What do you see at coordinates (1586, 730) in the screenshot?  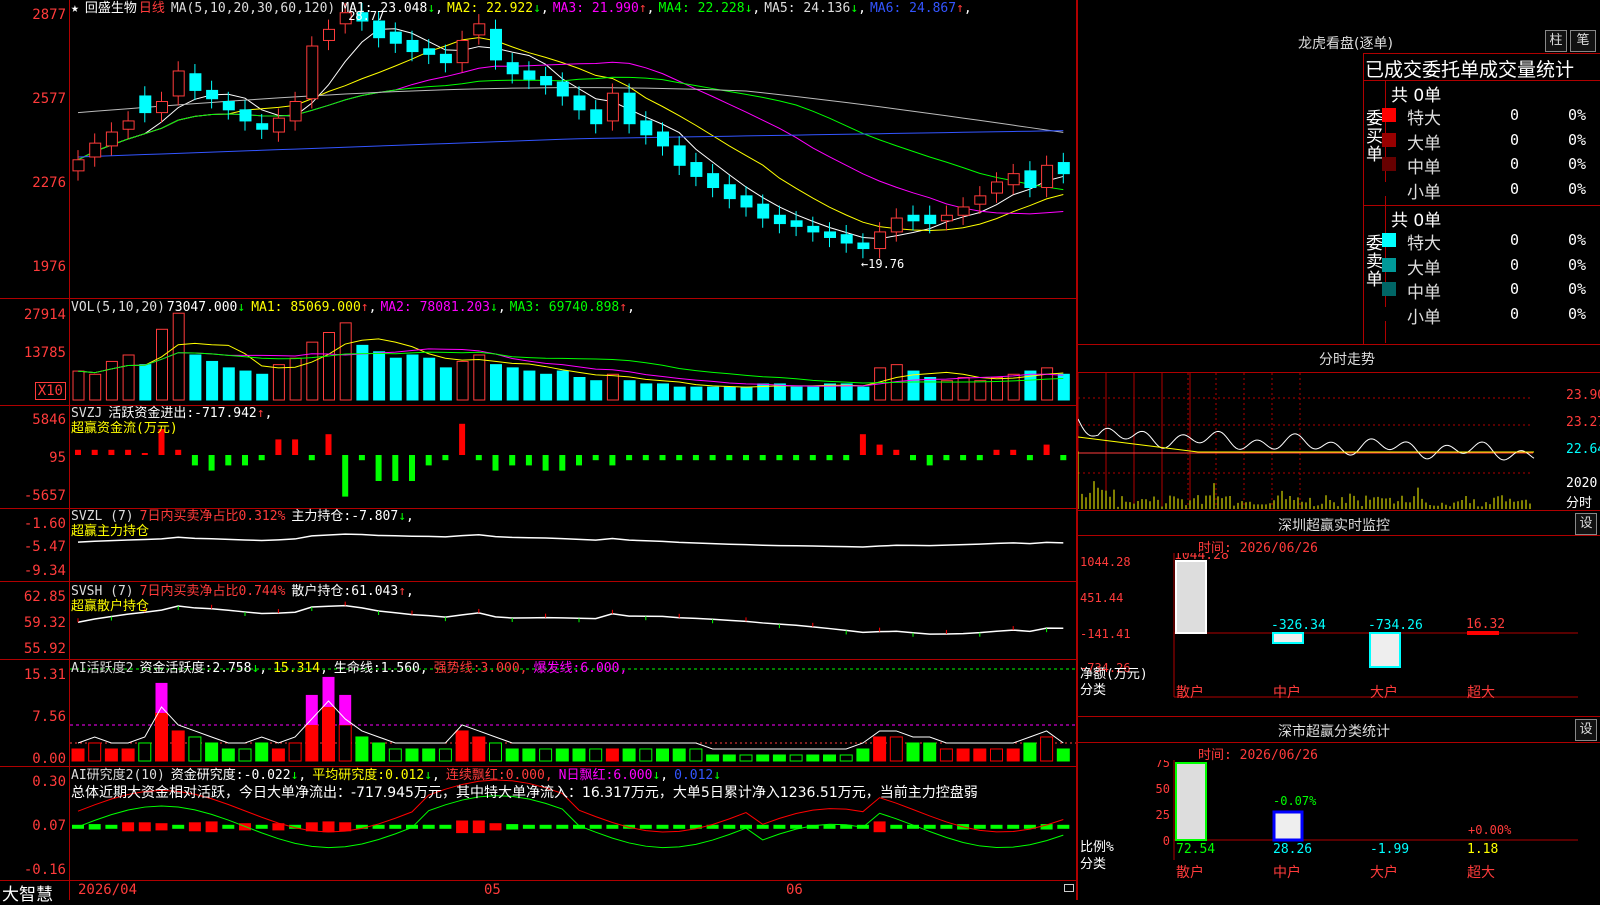 I see `sc-settings-button: 设` at bounding box center [1586, 730].